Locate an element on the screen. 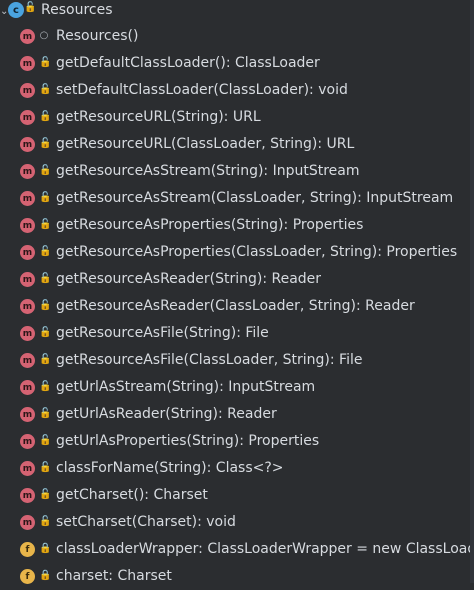  field-row: f 🔒 charset: Charset is located at coordinates (237, 576).